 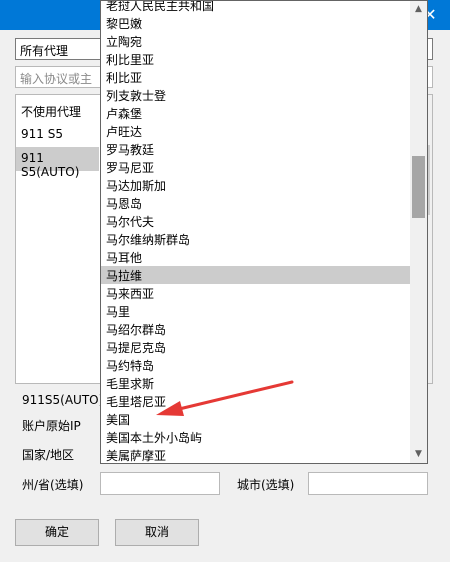 I want to click on red-arrow-pointer-icon, so click(x=225, y=398).